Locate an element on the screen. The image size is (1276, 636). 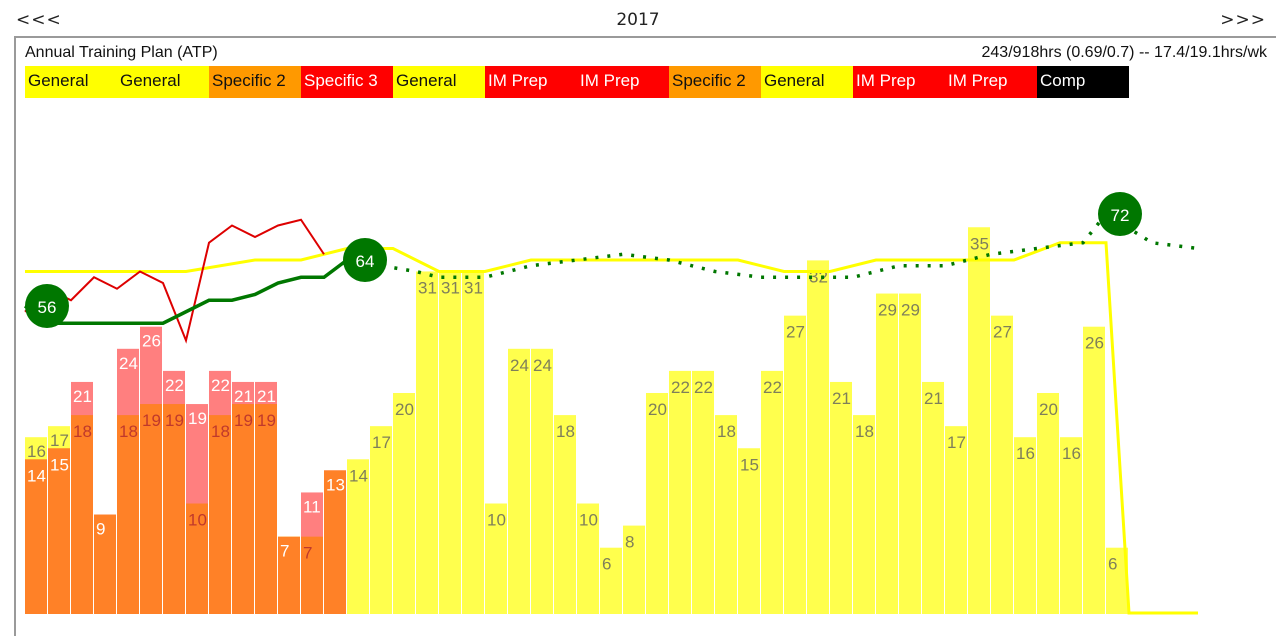
planned-label: 13 is located at coordinates (335, 484).